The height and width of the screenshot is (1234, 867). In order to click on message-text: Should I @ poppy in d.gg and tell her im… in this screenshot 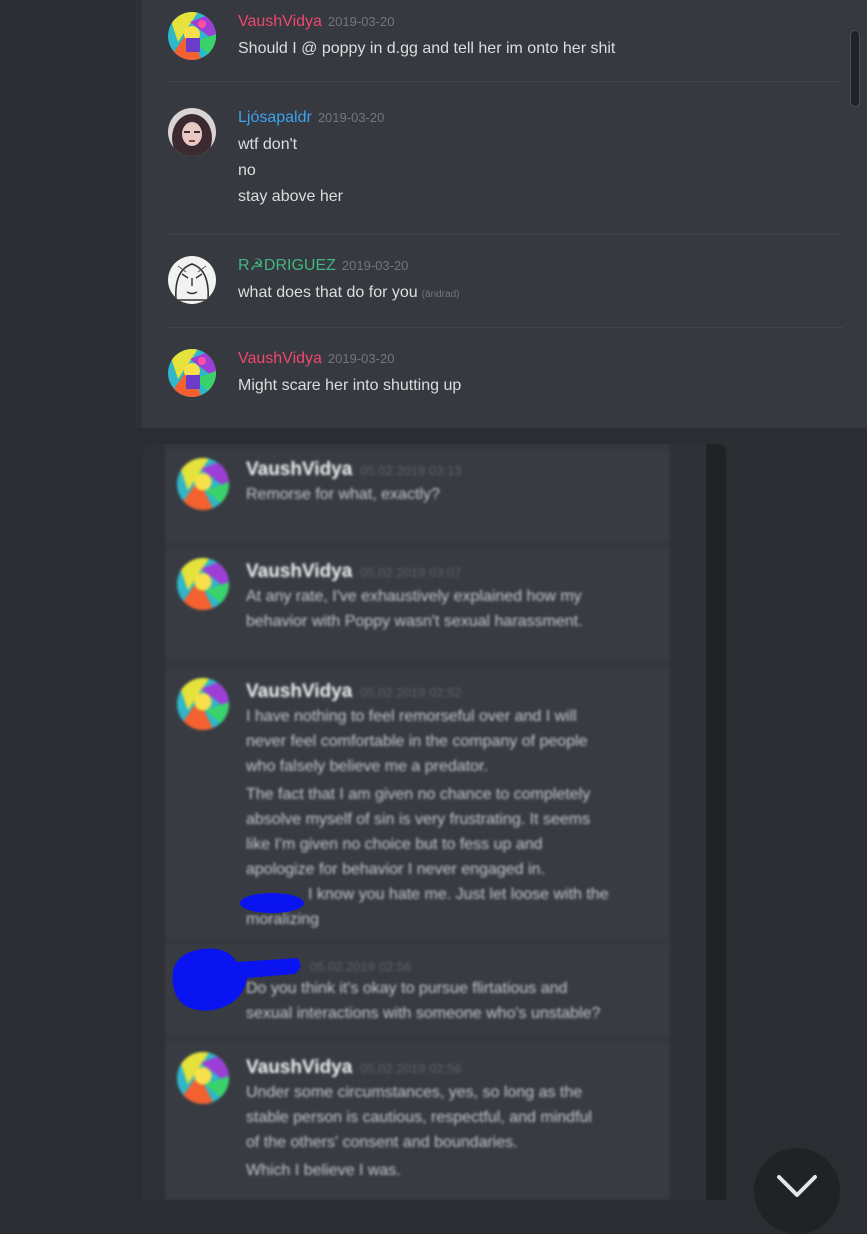, I will do `click(427, 48)`.